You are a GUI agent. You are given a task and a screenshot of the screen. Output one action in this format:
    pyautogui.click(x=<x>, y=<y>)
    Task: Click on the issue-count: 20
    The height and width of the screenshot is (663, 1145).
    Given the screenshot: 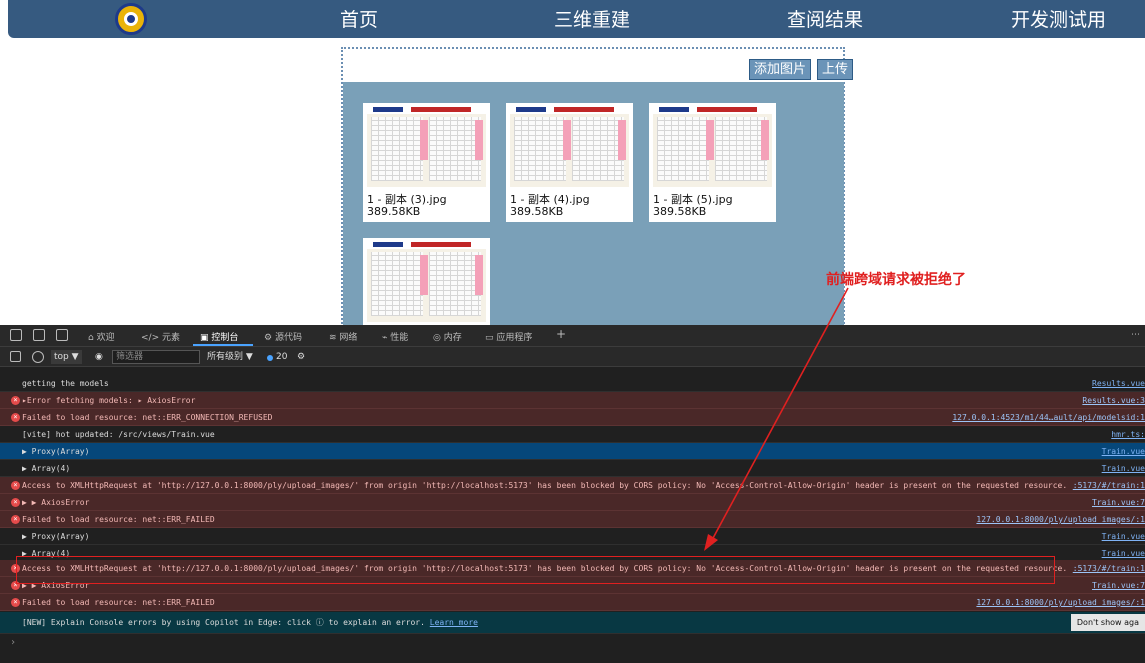 What is the action you would take?
    pyautogui.click(x=281, y=357)
    